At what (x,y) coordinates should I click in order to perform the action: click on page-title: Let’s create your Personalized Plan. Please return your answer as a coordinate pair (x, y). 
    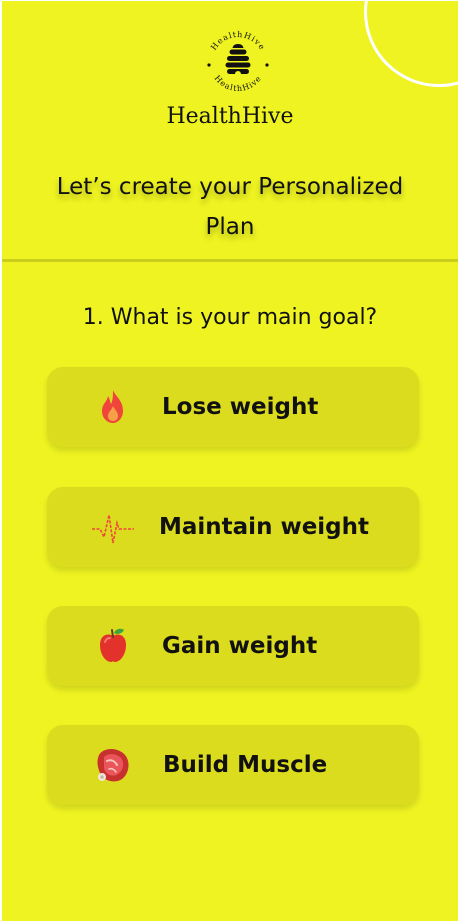
    Looking at the image, I should click on (230, 207).